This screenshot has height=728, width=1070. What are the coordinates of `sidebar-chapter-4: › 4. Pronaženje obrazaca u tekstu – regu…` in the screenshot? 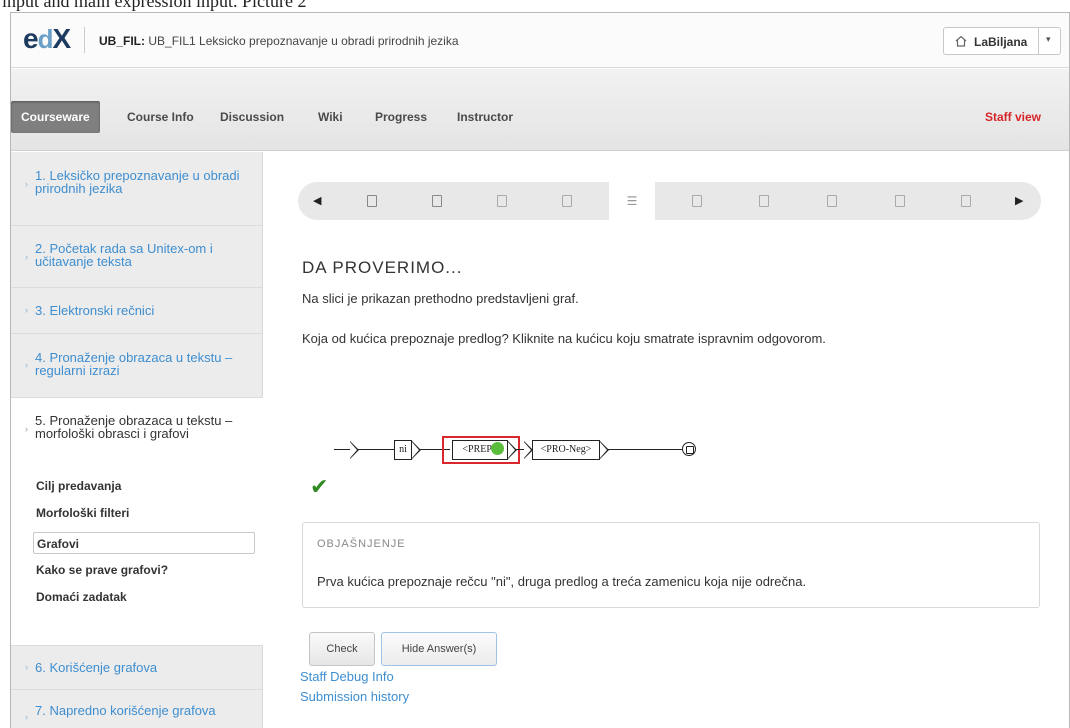 It's located at (137, 366).